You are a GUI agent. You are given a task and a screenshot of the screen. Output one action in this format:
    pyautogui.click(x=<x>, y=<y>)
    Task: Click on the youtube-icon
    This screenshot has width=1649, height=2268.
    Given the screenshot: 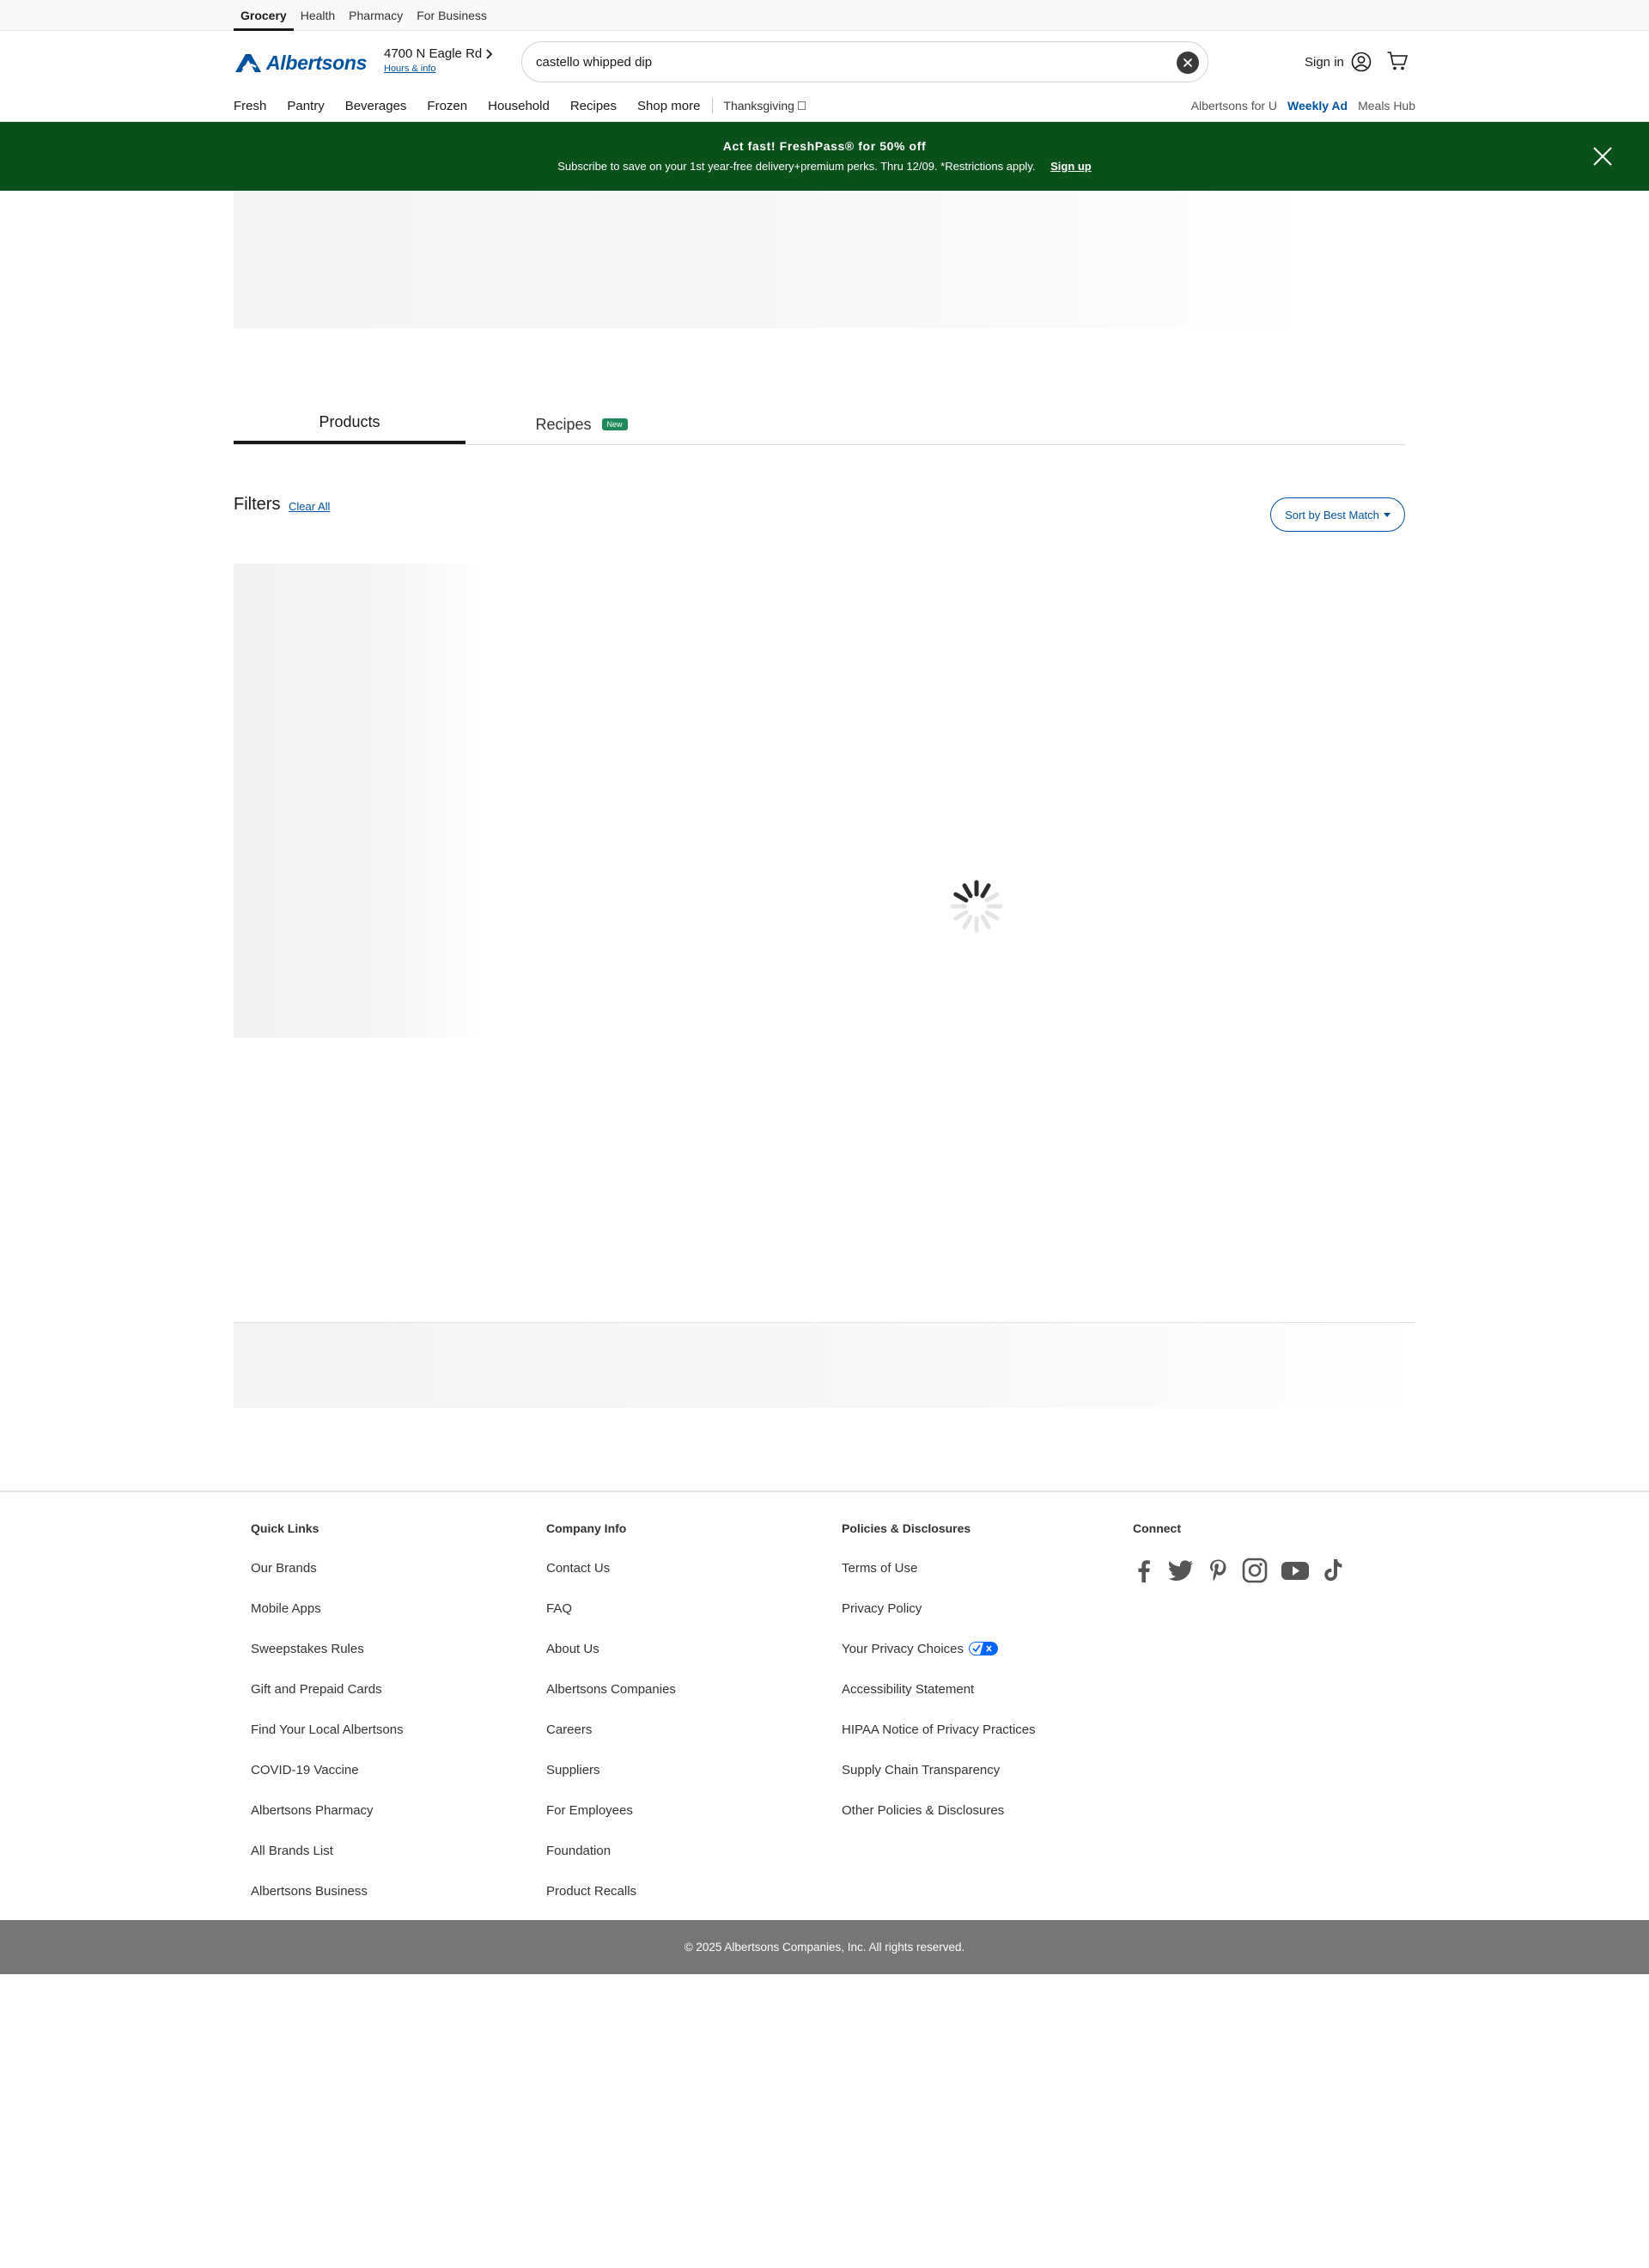 What is the action you would take?
    pyautogui.click(x=1296, y=1570)
    